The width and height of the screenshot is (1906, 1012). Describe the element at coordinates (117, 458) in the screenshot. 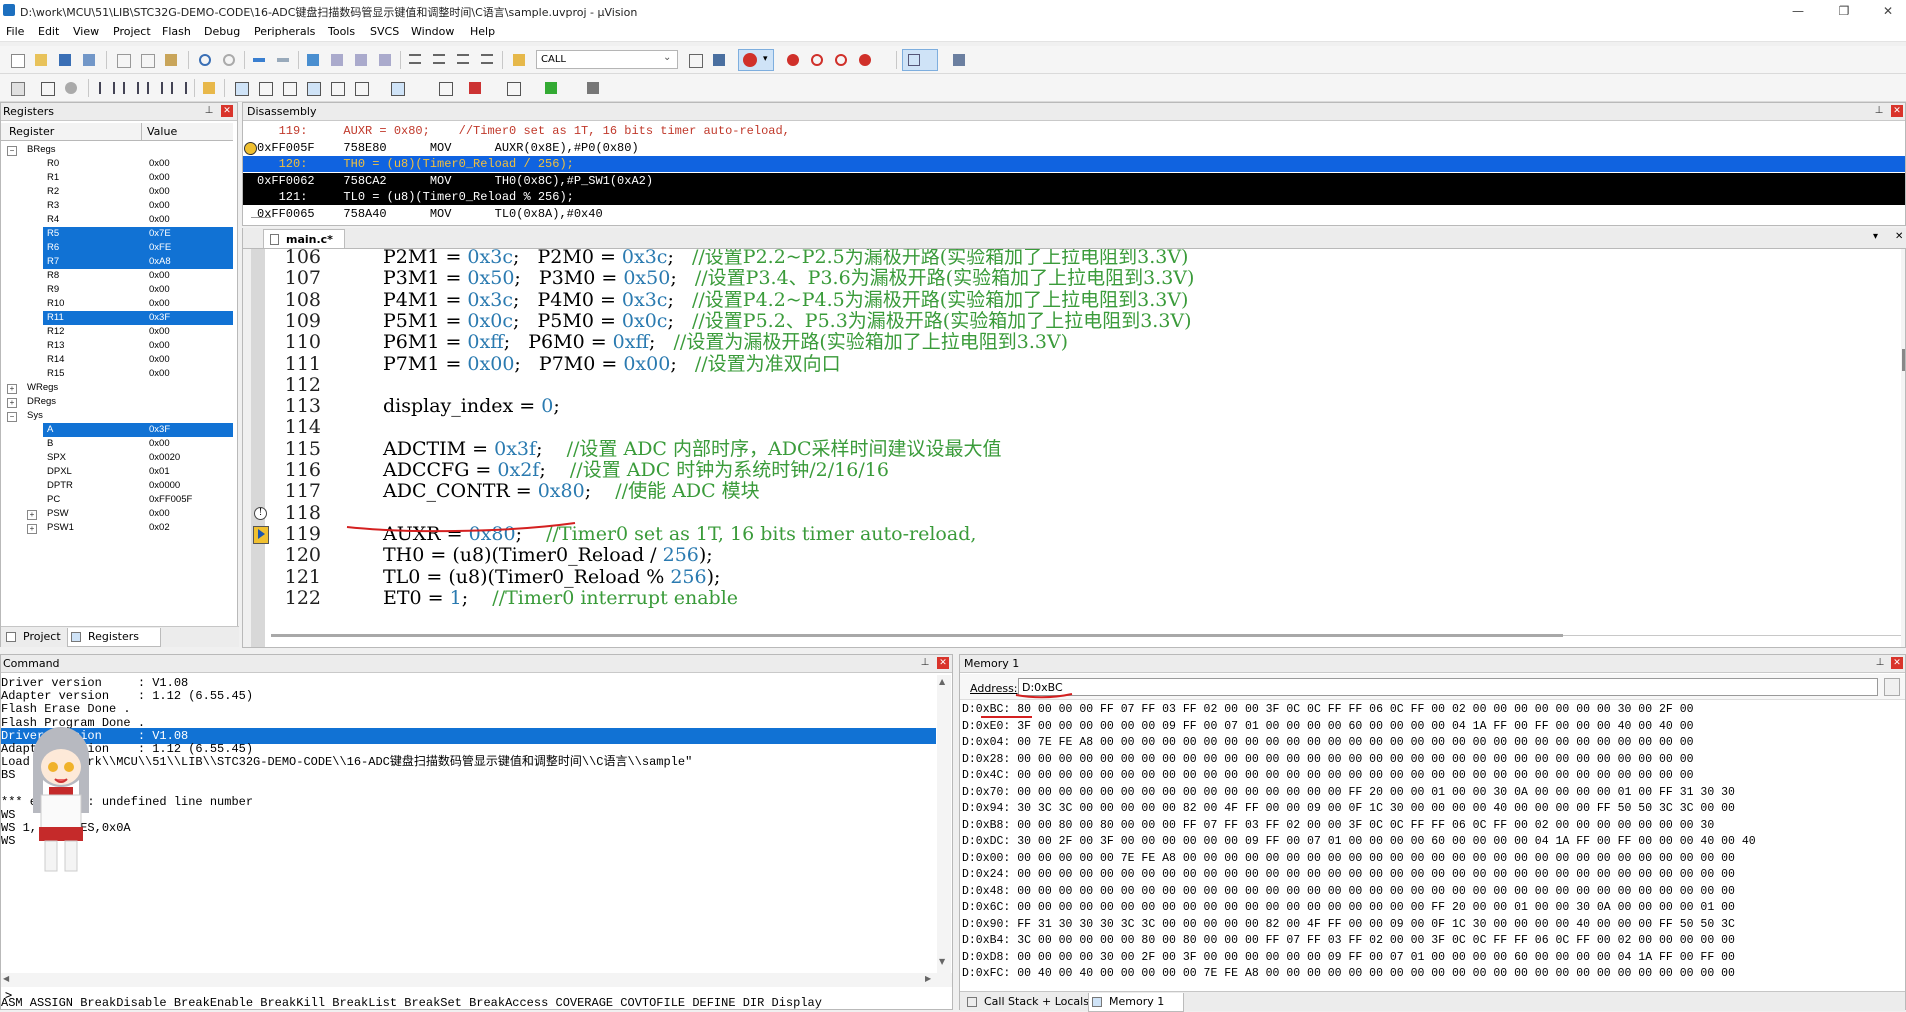

I see `register-row: SPX 0x0020` at that location.